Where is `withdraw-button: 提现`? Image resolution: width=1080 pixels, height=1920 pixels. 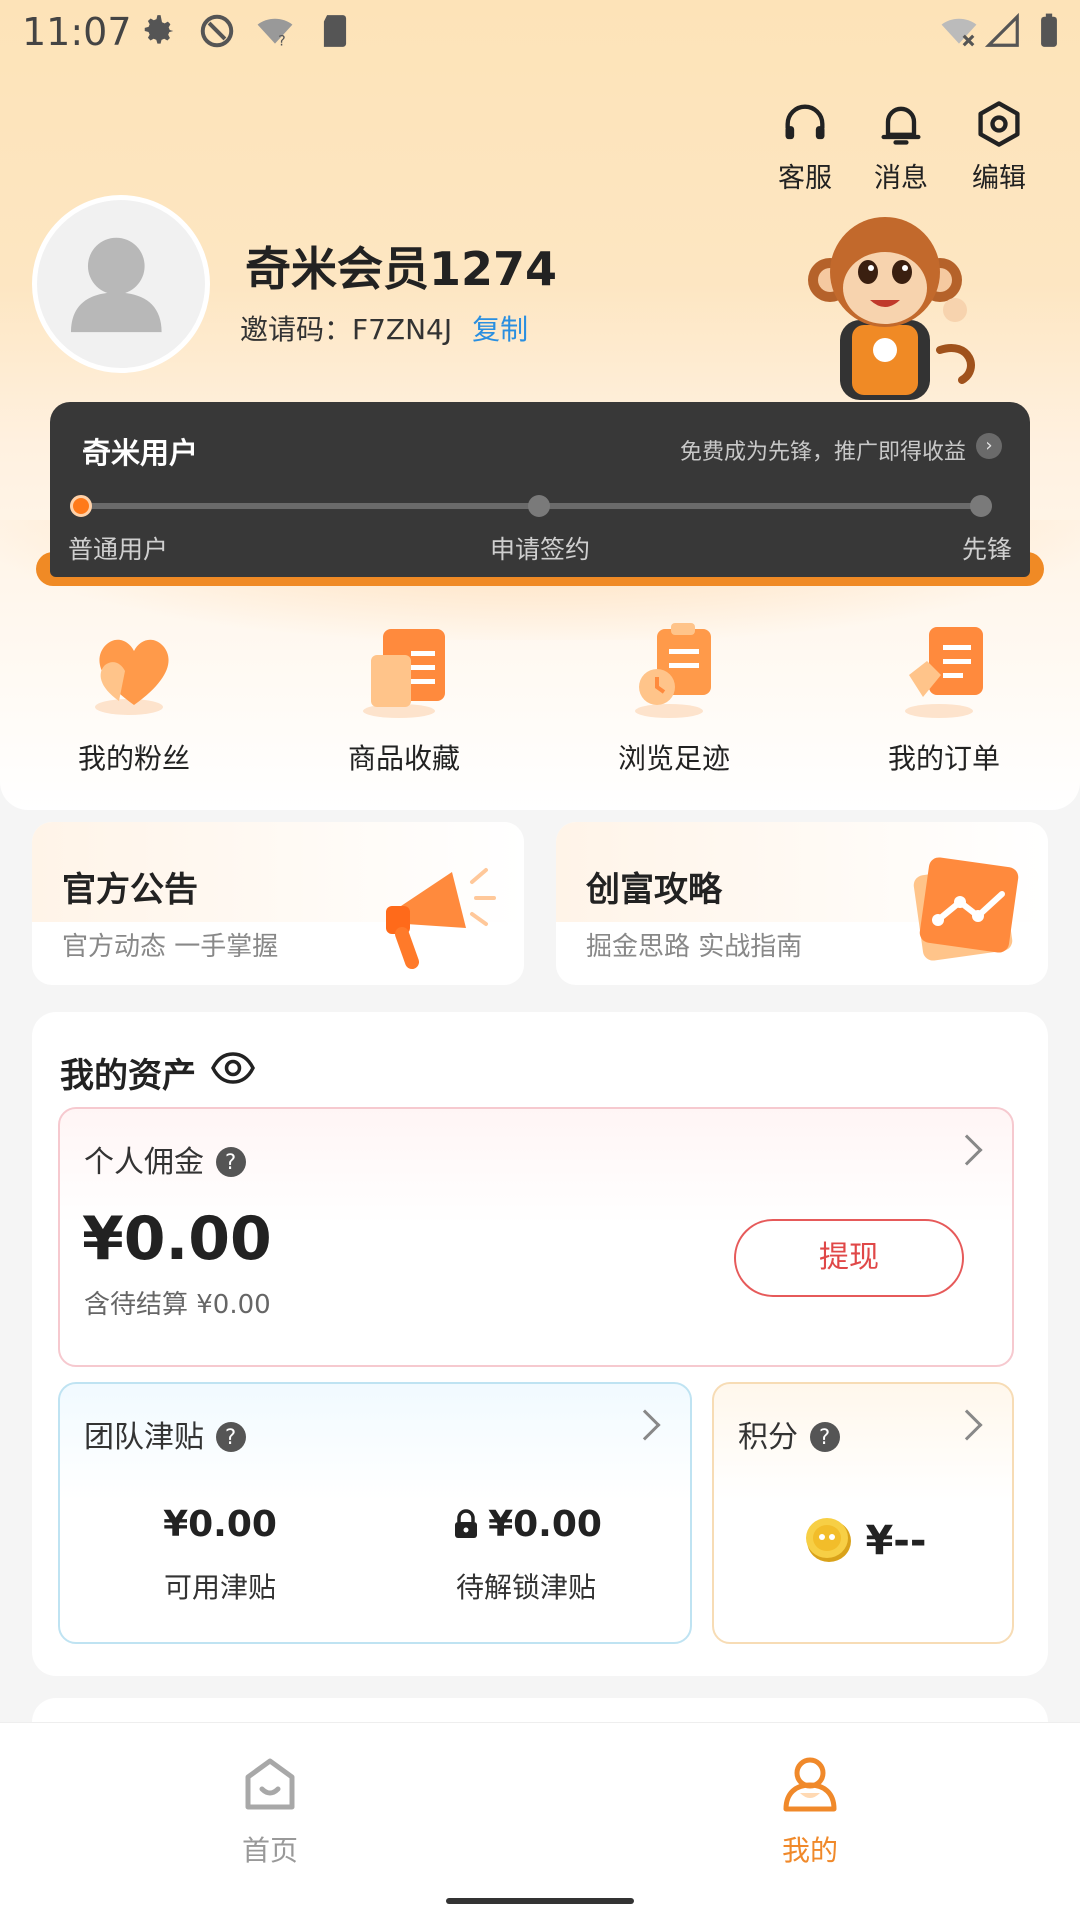
withdraw-button: 提现 is located at coordinates (849, 1258).